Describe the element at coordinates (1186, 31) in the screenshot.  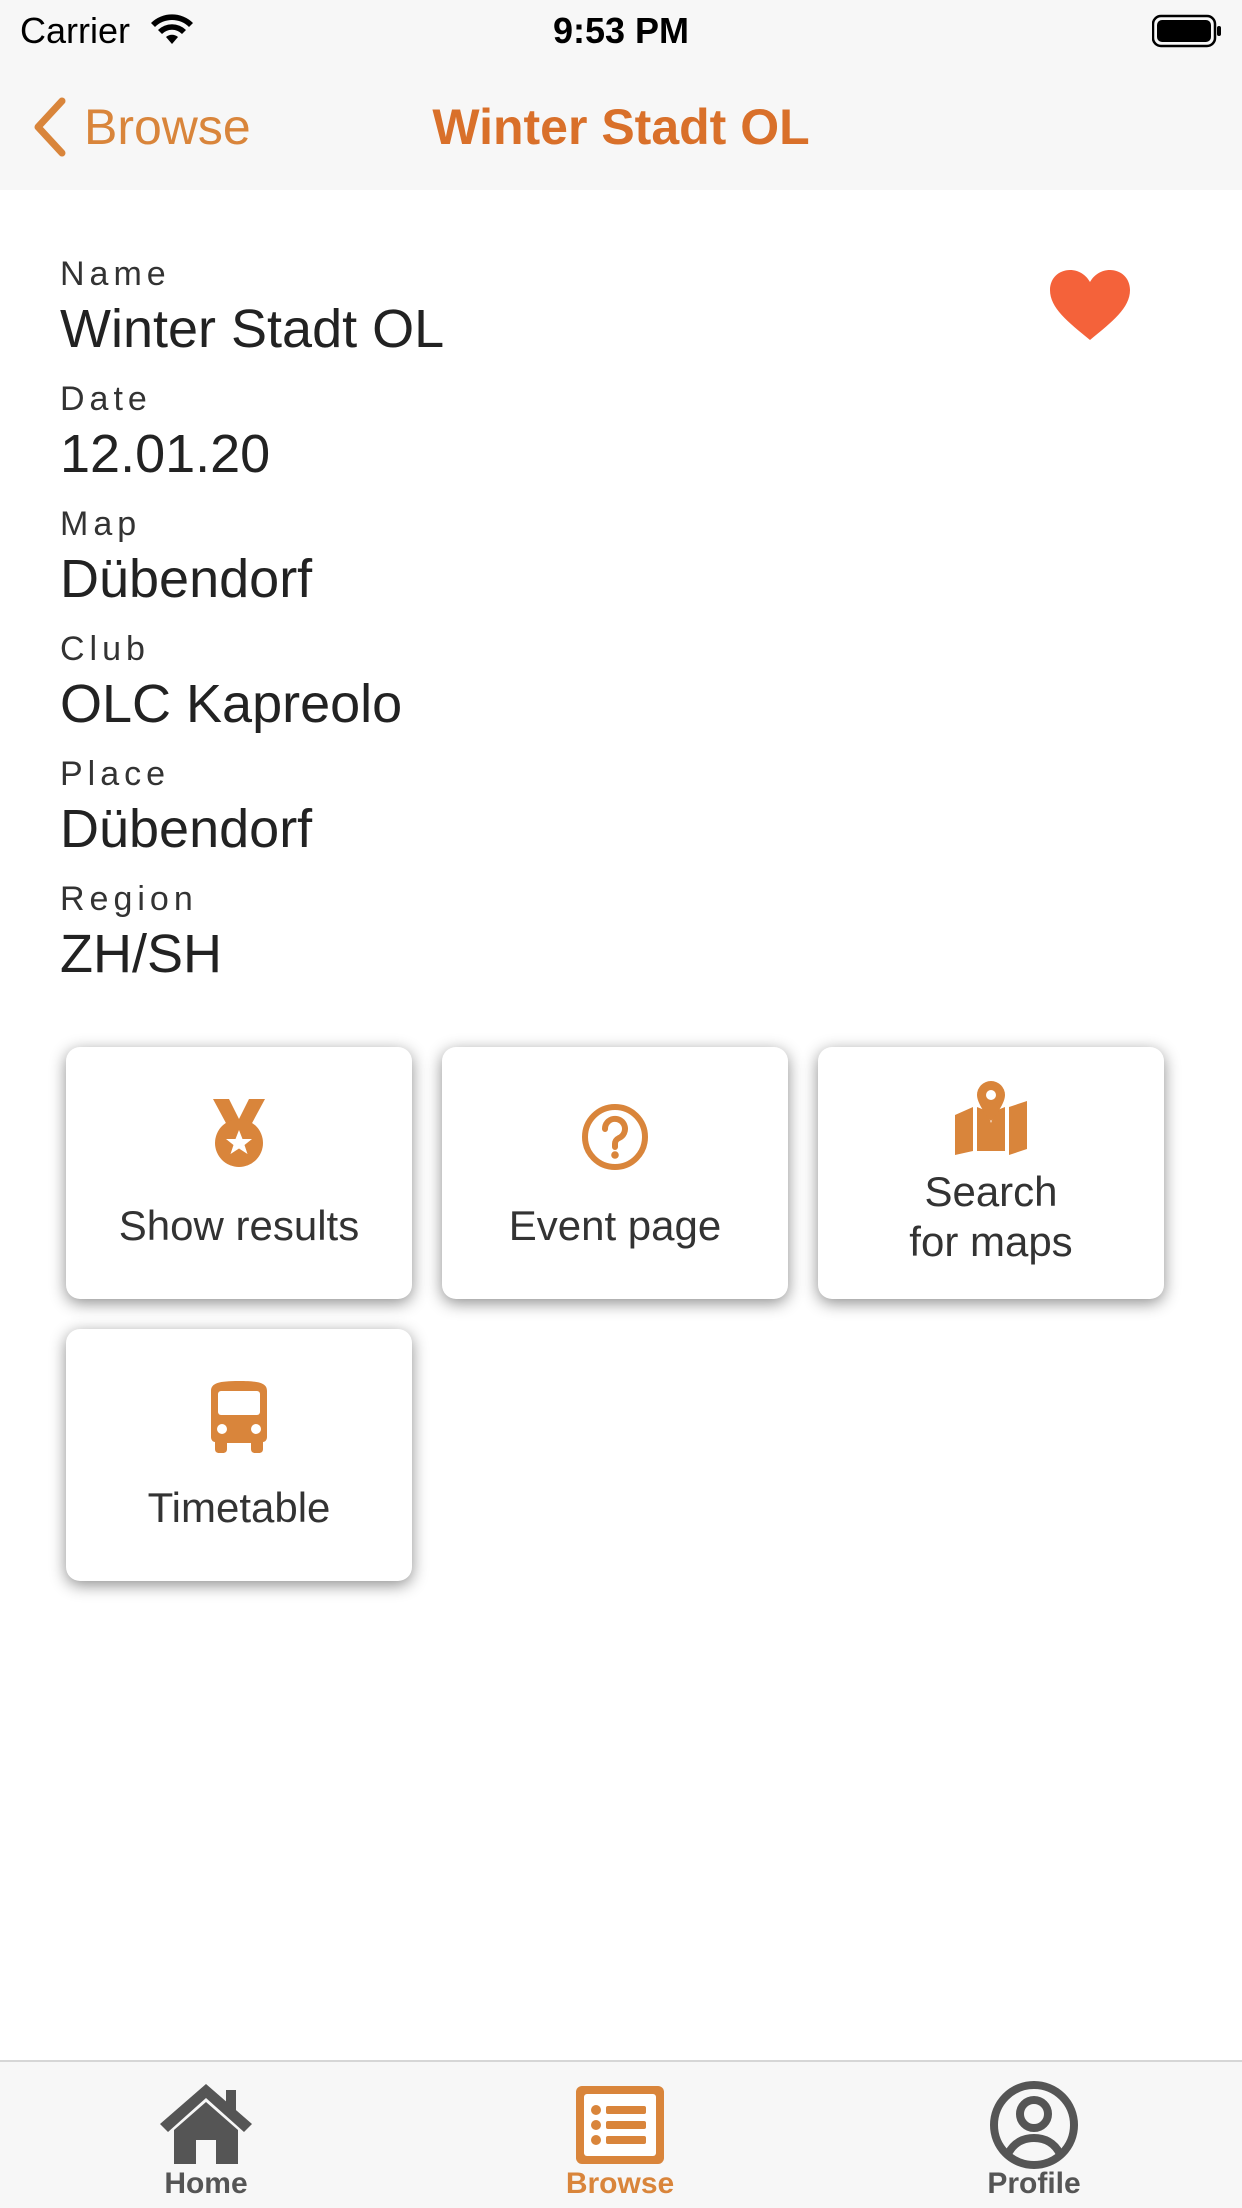
I see `battery-icon` at that location.